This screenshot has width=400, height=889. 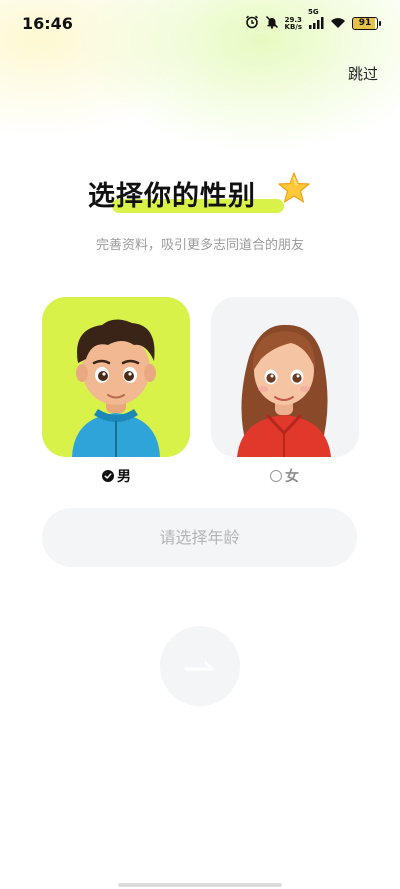 I want to click on status-bar: 16:46 29.3 KB/s 5G 91, so click(x=200, y=24).